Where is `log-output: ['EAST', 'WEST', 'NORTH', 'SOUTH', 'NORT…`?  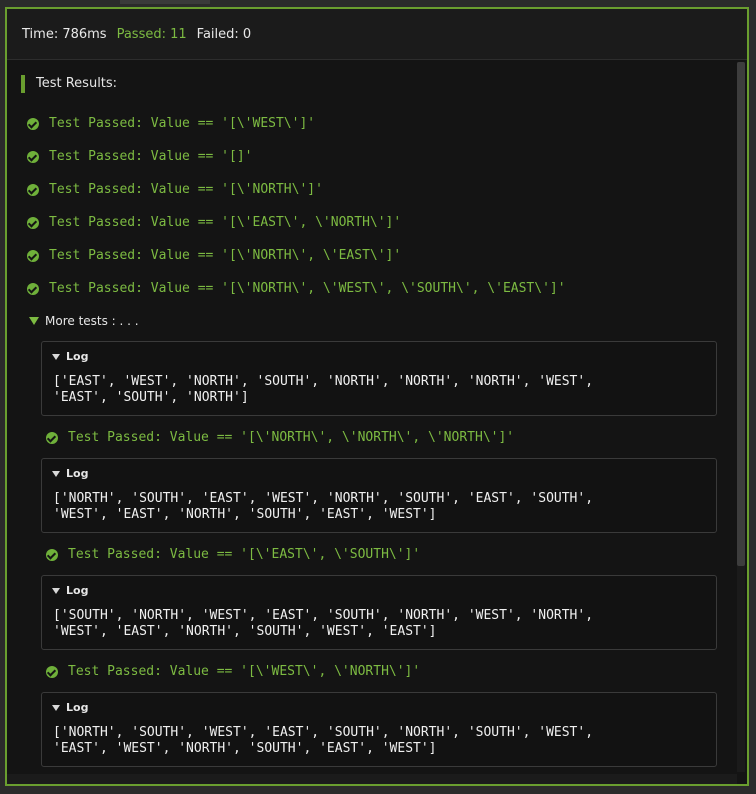 log-output: ['EAST', 'WEST', 'NORTH', 'SOUTH', 'NORT… is located at coordinates (323, 389).